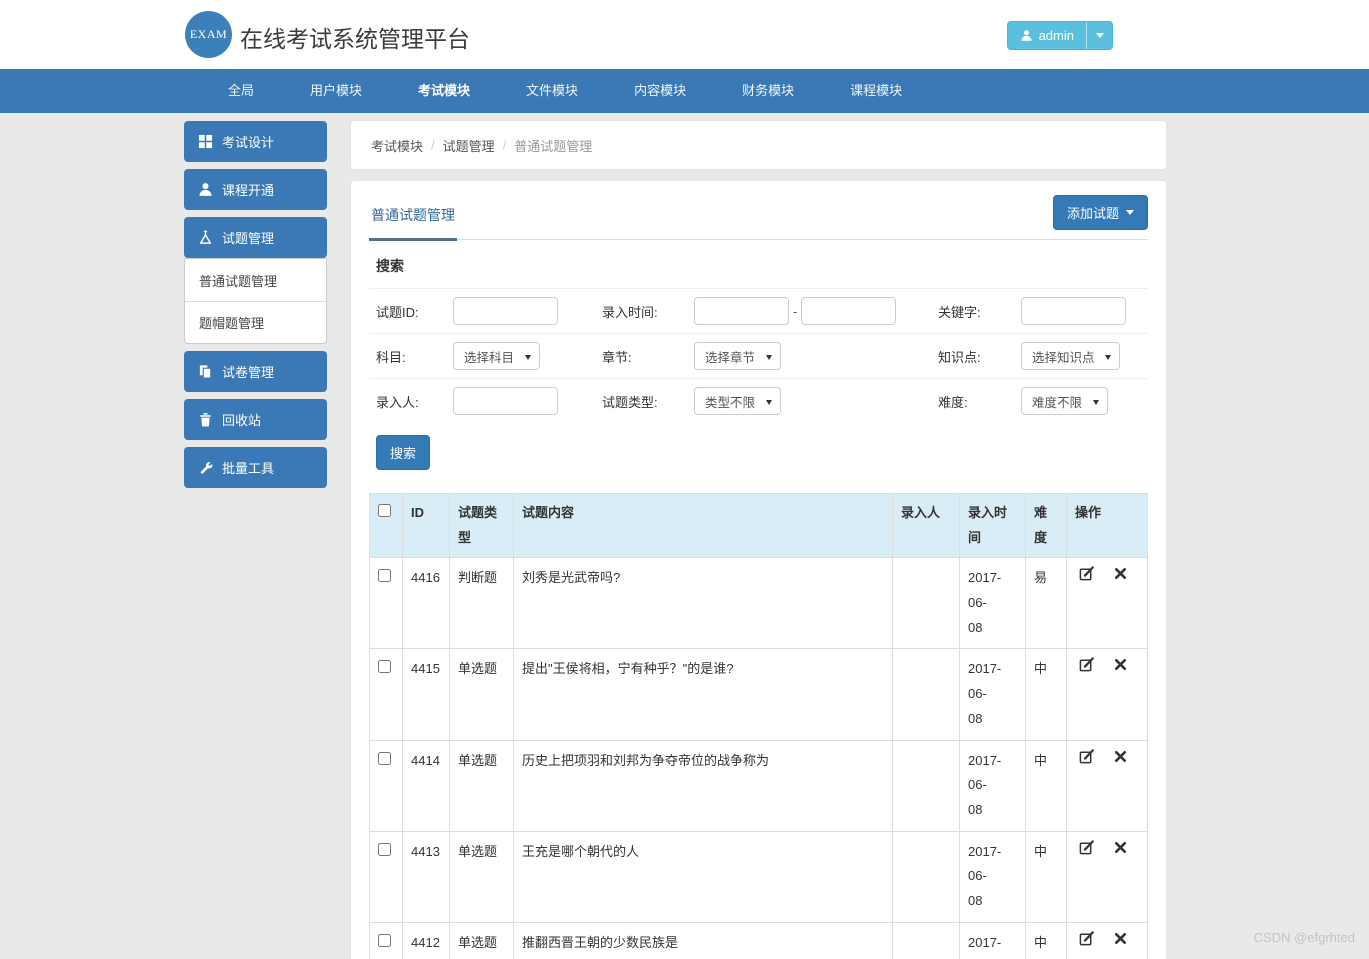 The width and height of the screenshot is (1369, 959). I want to click on breadcrumb: 考试模块 / 试题管理 / 普通试题管理, so click(758, 145).